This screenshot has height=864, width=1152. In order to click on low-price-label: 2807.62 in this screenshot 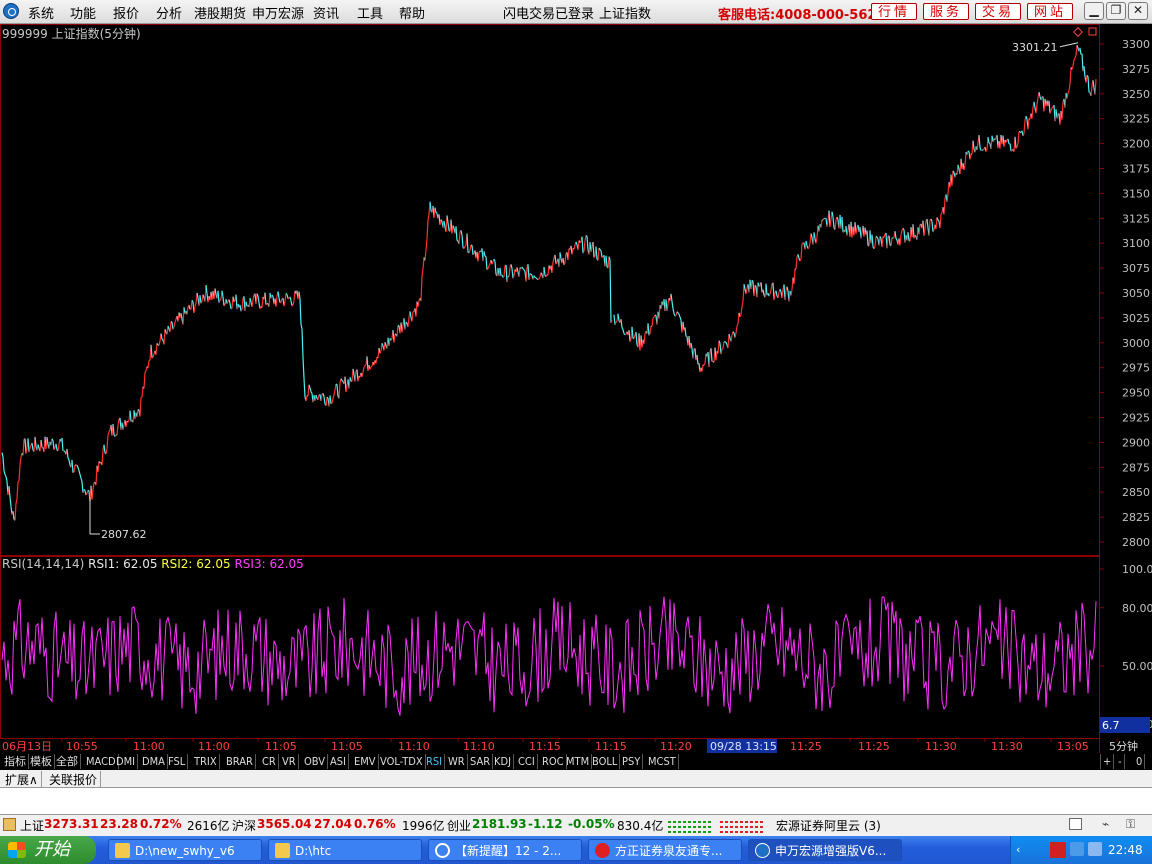, I will do `click(124, 534)`.